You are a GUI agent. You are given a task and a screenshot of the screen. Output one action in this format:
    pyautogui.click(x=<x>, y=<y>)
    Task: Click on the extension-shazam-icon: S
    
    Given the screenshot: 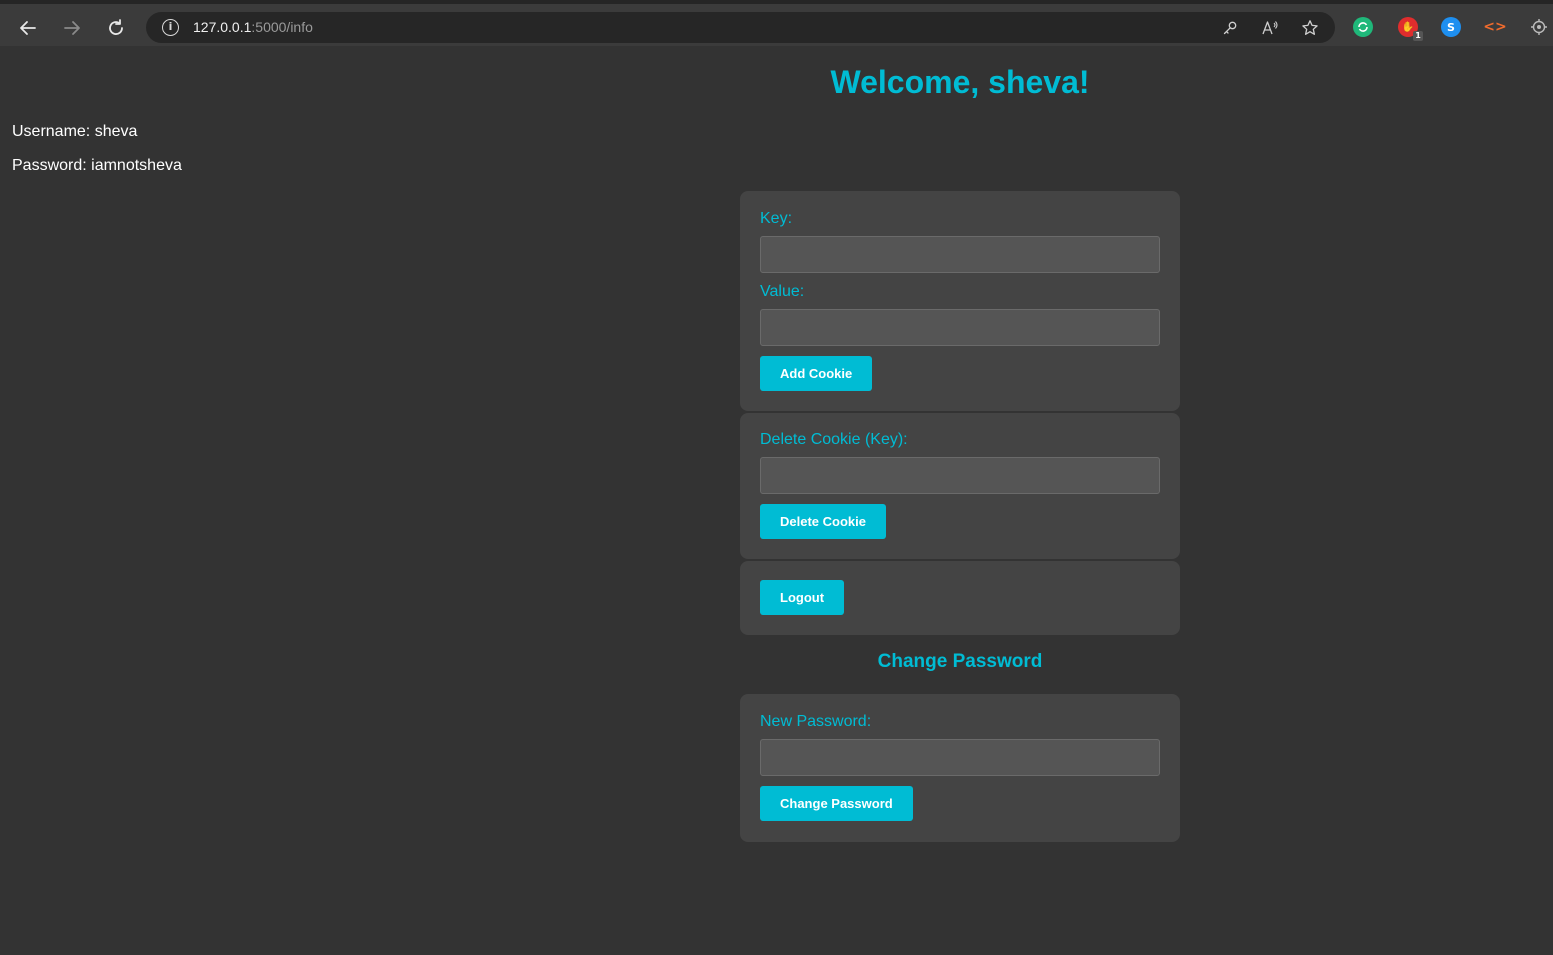 What is the action you would take?
    pyautogui.click(x=1451, y=27)
    